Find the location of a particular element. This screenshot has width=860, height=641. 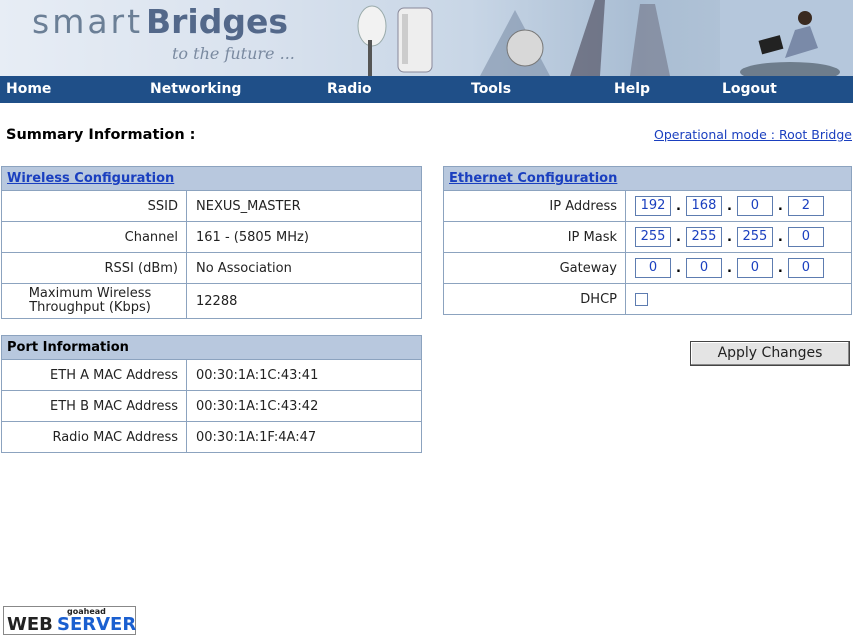

ip-mask-octet-1: 255 is located at coordinates (653, 237).